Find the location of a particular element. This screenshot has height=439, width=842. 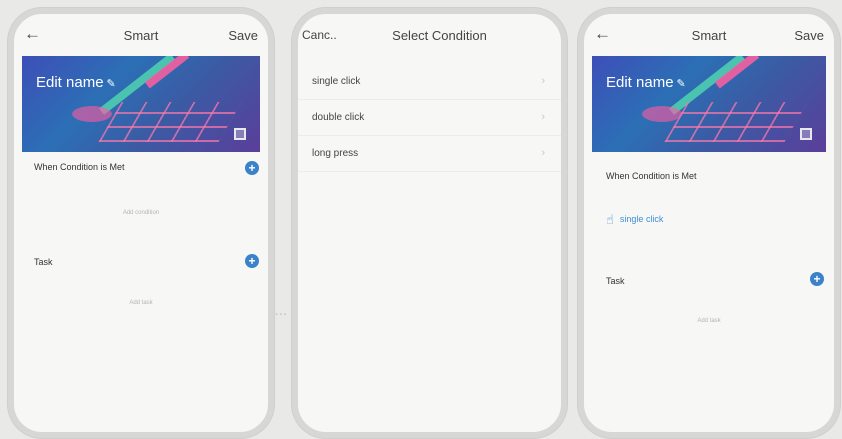

condition-option-label: double click is located at coordinates (338, 117).